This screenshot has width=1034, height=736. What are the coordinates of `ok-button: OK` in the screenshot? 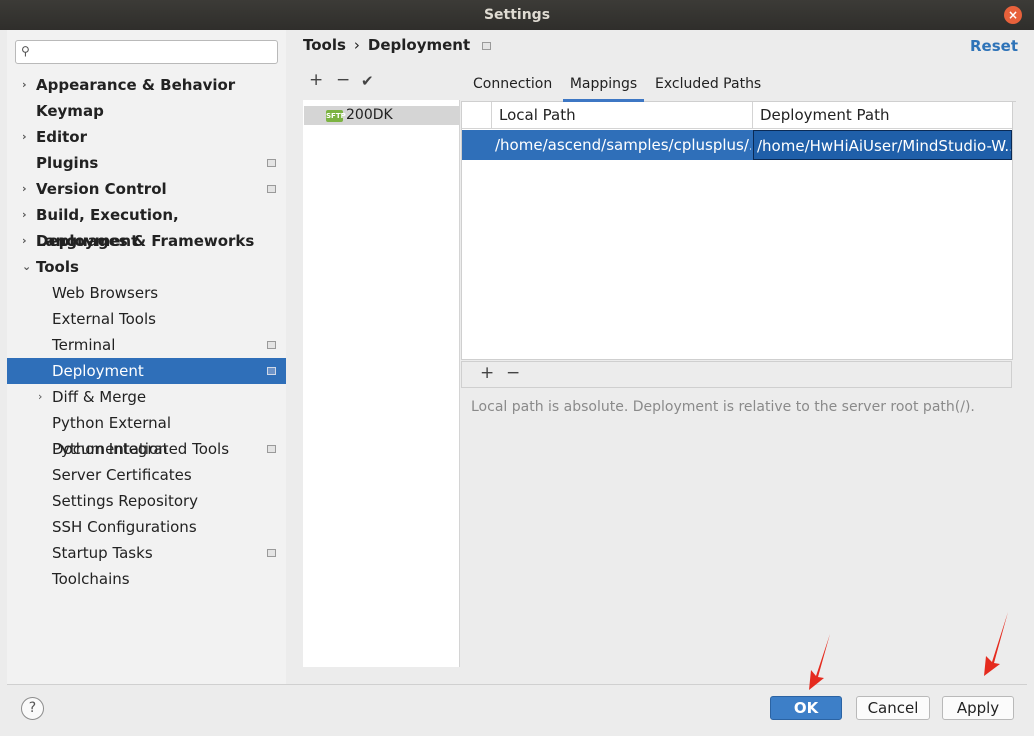 It's located at (806, 708).